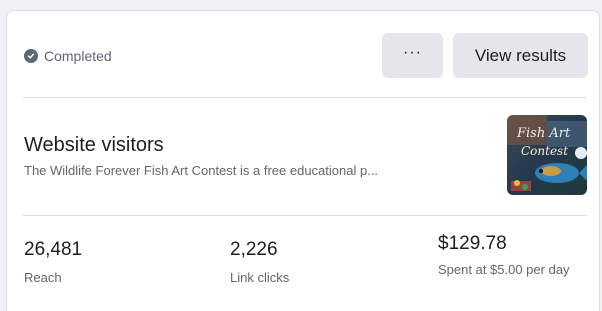 Image resolution: width=602 pixels, height=311 pixels. Describe the element at coordinates (94, 145) in the screenshot. I see `ad-title: Website visitors` at that location.